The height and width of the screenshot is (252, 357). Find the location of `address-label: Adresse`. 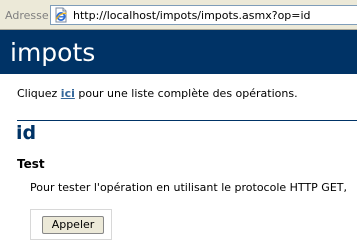

address-label: Adresse is located at coordinates (27, 15).